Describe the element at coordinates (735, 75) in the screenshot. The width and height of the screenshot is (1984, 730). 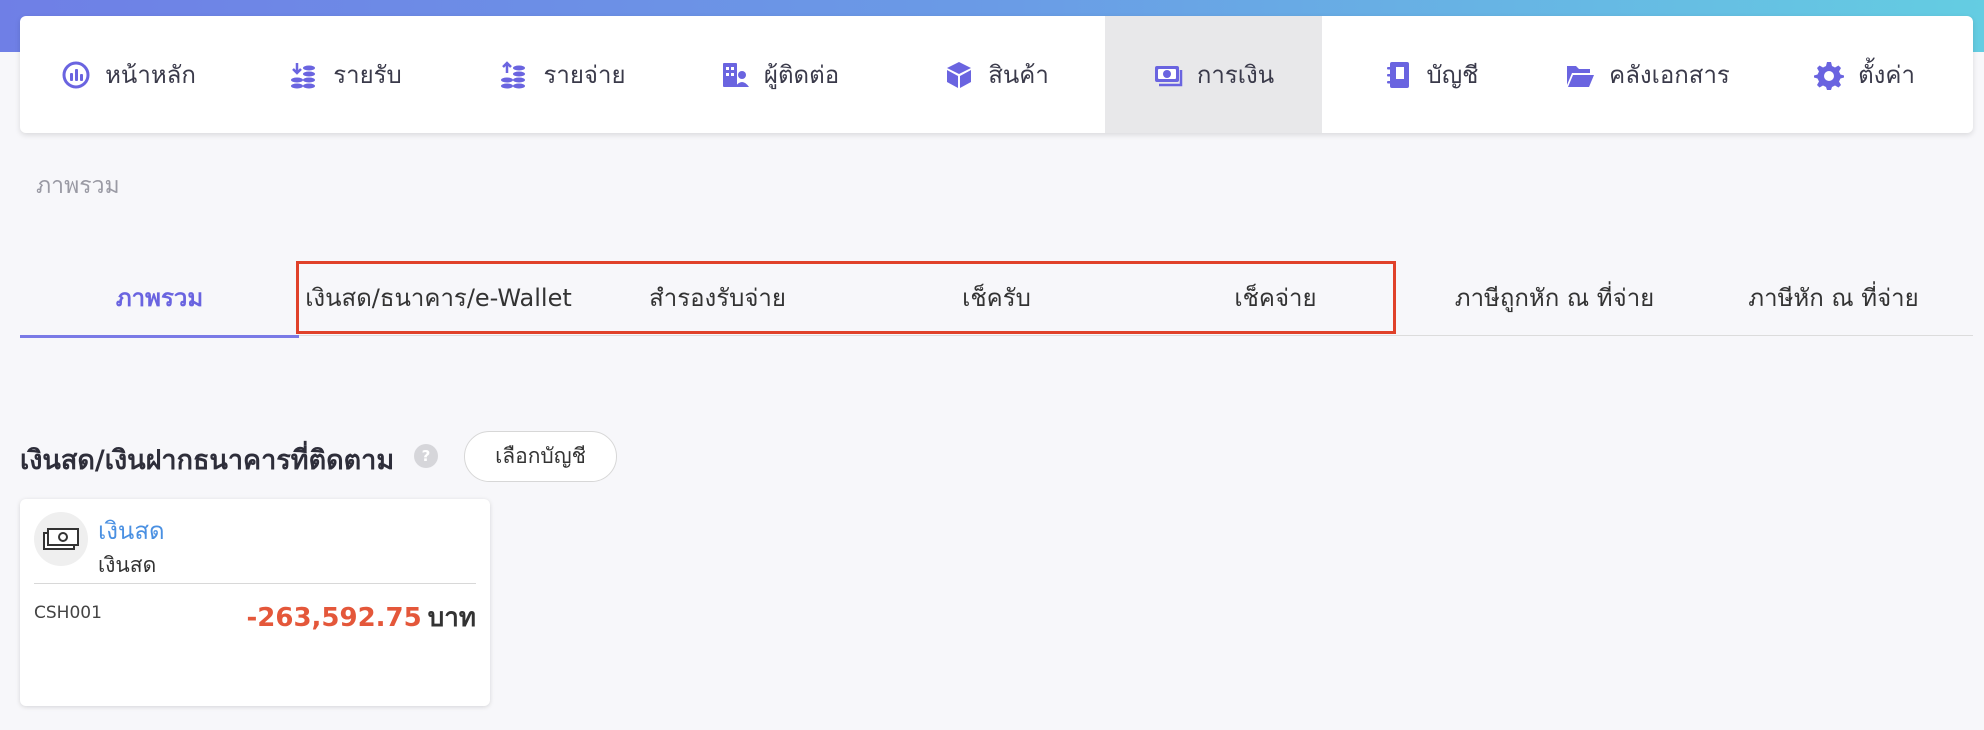
I see `contacts-icon` at that location.